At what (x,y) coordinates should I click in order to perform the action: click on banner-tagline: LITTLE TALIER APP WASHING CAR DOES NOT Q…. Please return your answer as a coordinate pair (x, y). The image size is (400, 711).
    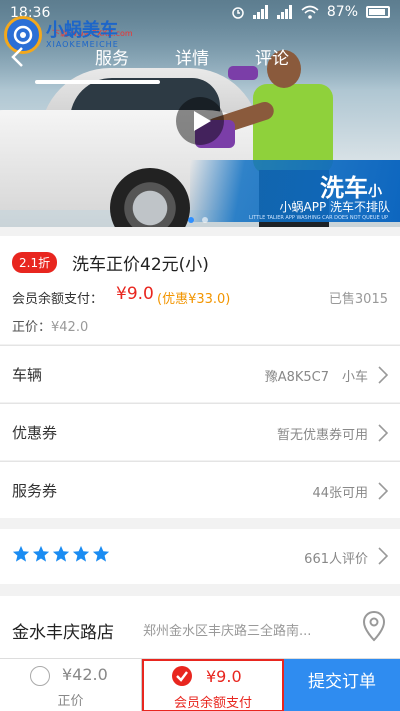
    Looking at the image, I should click on (318, 218).